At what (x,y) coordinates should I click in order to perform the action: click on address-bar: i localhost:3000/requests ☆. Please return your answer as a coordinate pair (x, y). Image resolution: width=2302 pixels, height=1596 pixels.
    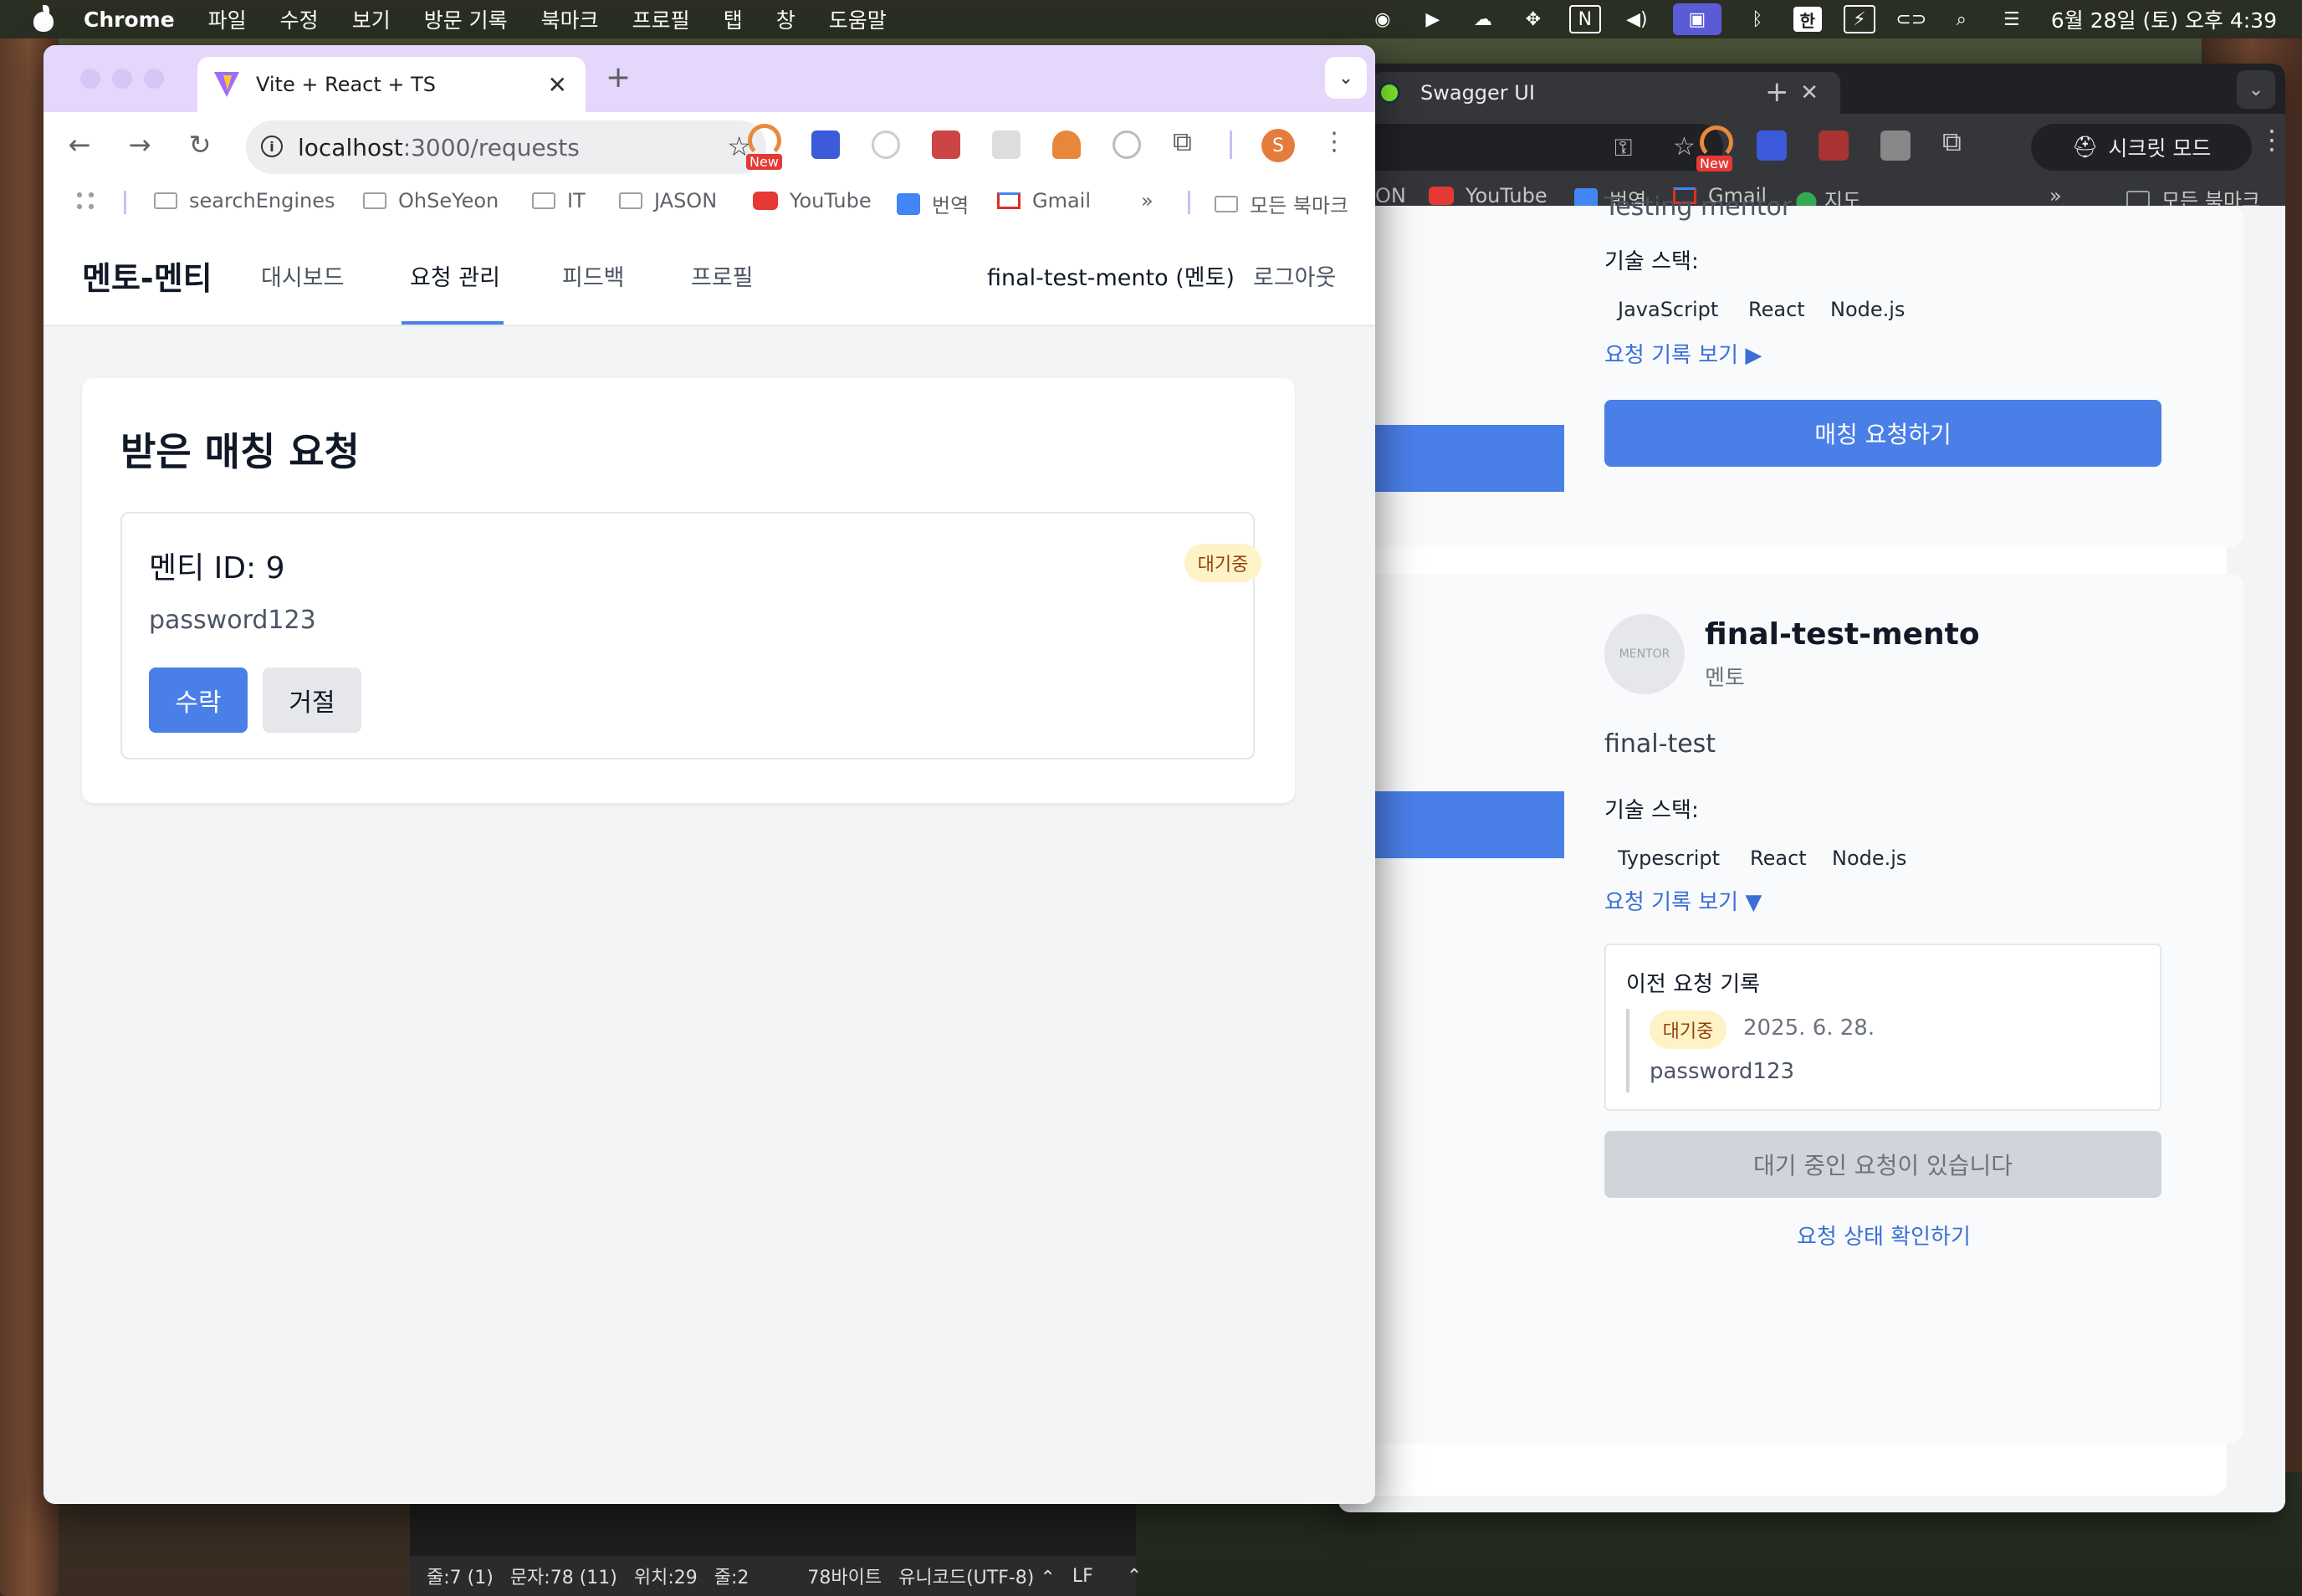
    Looking at the image, I should click on (506, 147).